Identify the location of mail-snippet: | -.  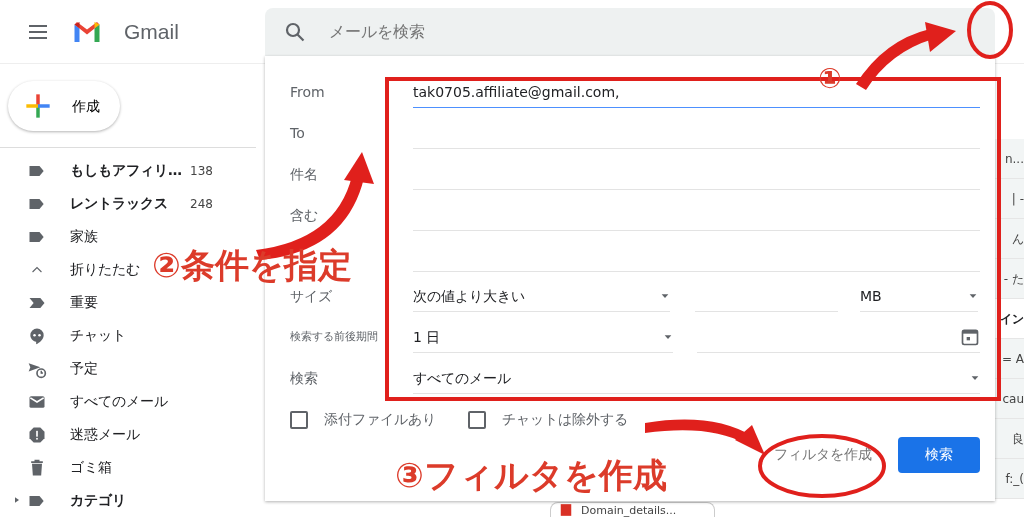
(1017, 199).